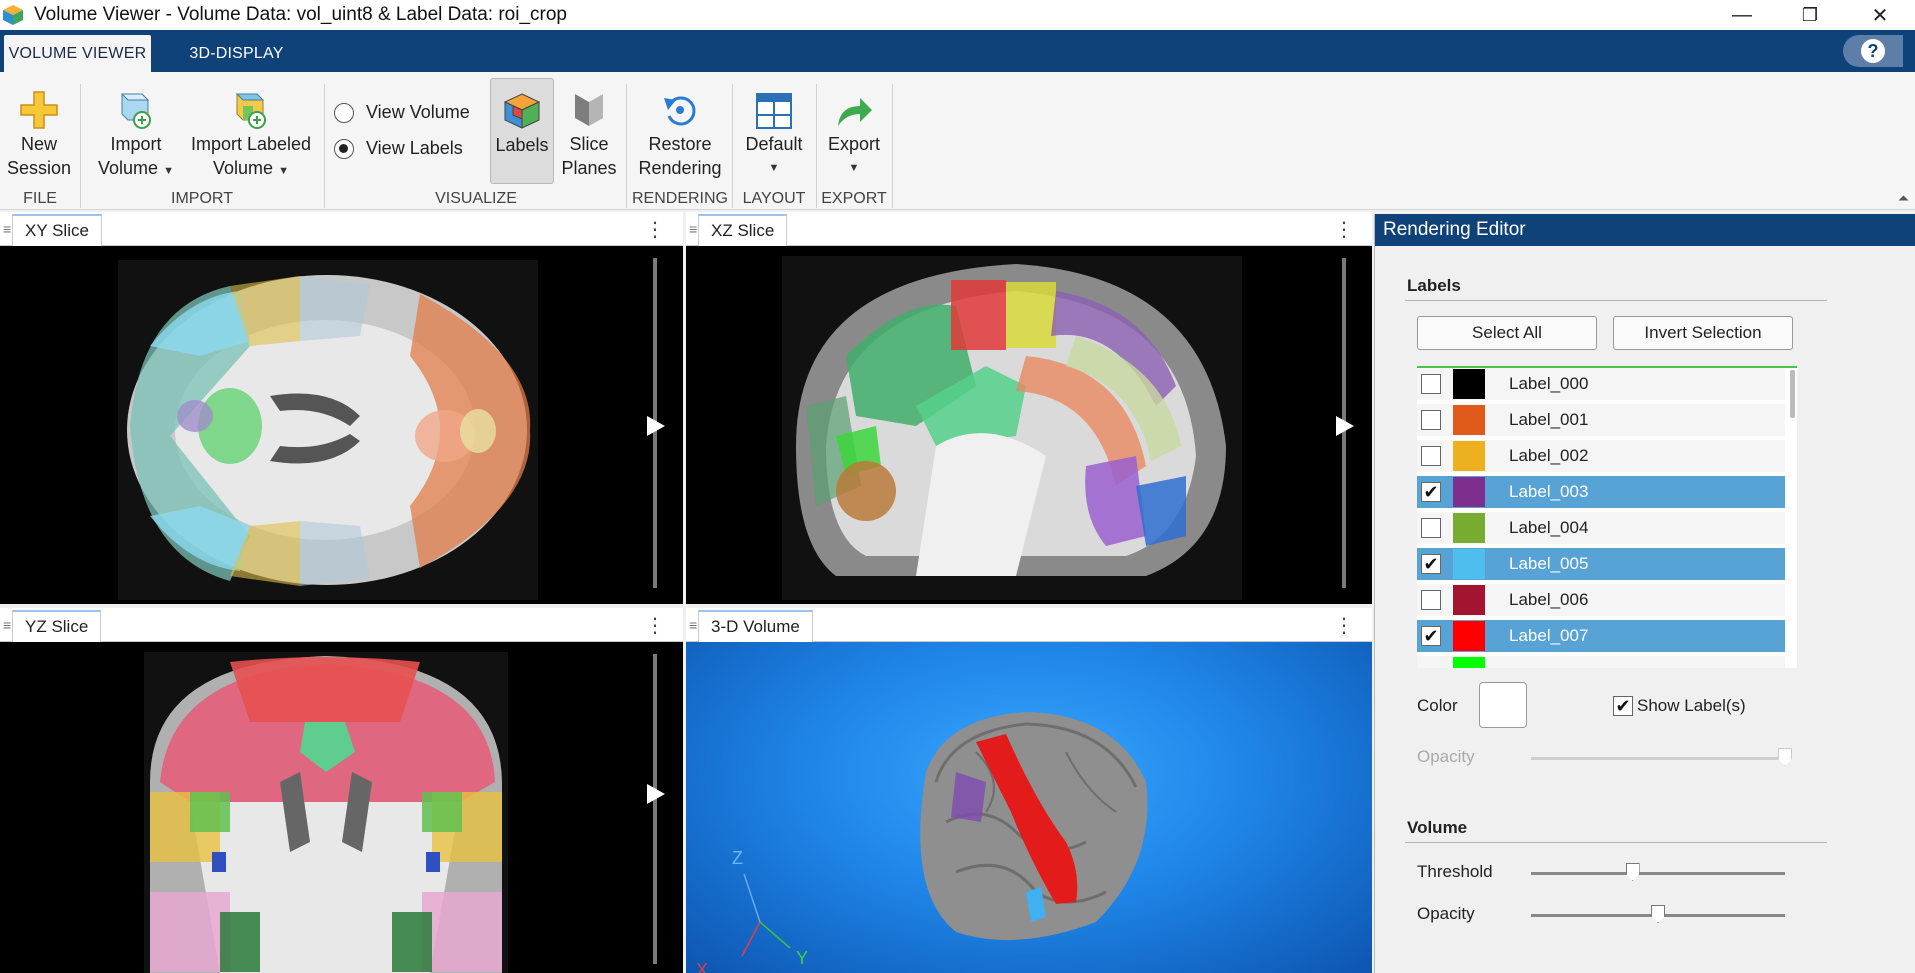  Describe the element at coordinates (1601, 565) in the screenshot. I see `label-row-selected: ✔ Label_005` at that location.